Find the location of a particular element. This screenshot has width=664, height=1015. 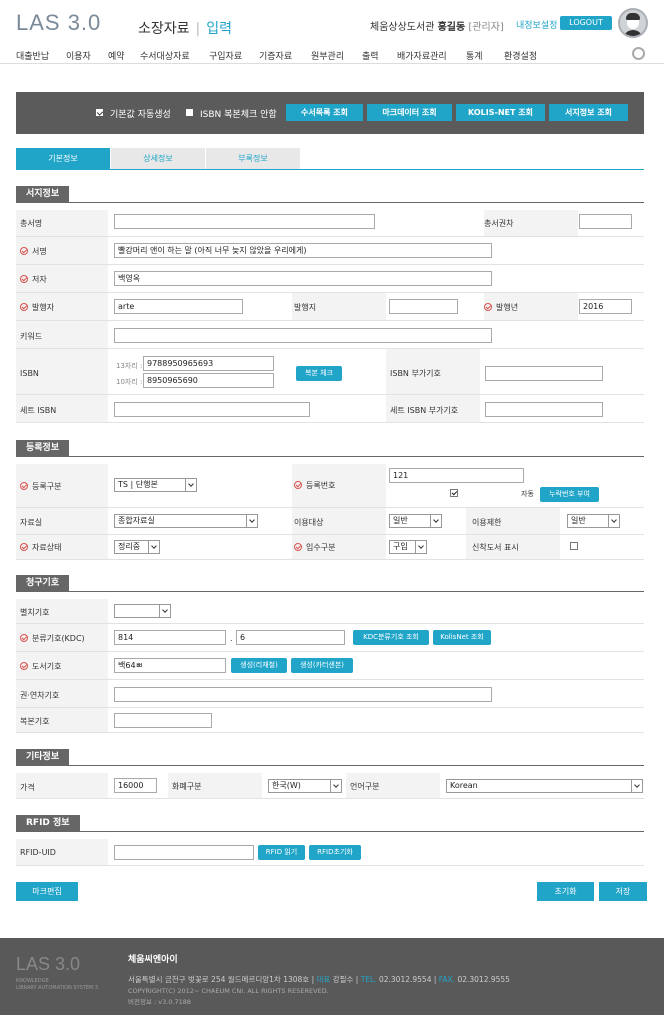

bib-info-button: 서지정보 조회 is located at coordinates (588, 112).